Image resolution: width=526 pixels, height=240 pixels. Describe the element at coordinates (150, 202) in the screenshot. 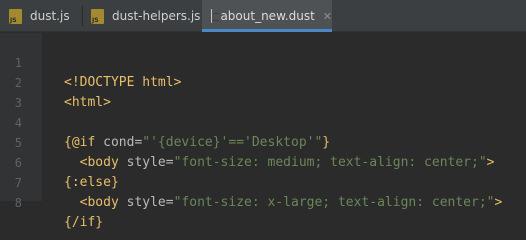

I see `html-attribute: style=` at that location.